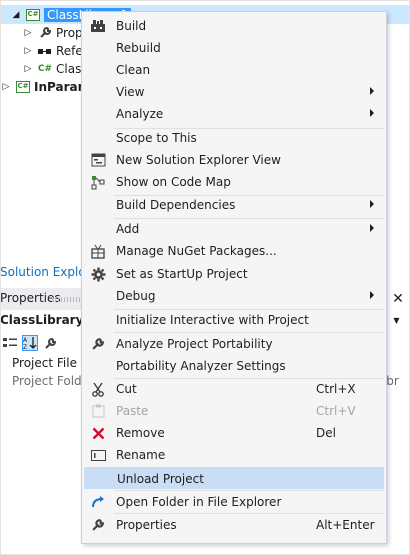  I want to click on menu-item-label: Cut, so click(126, 389).